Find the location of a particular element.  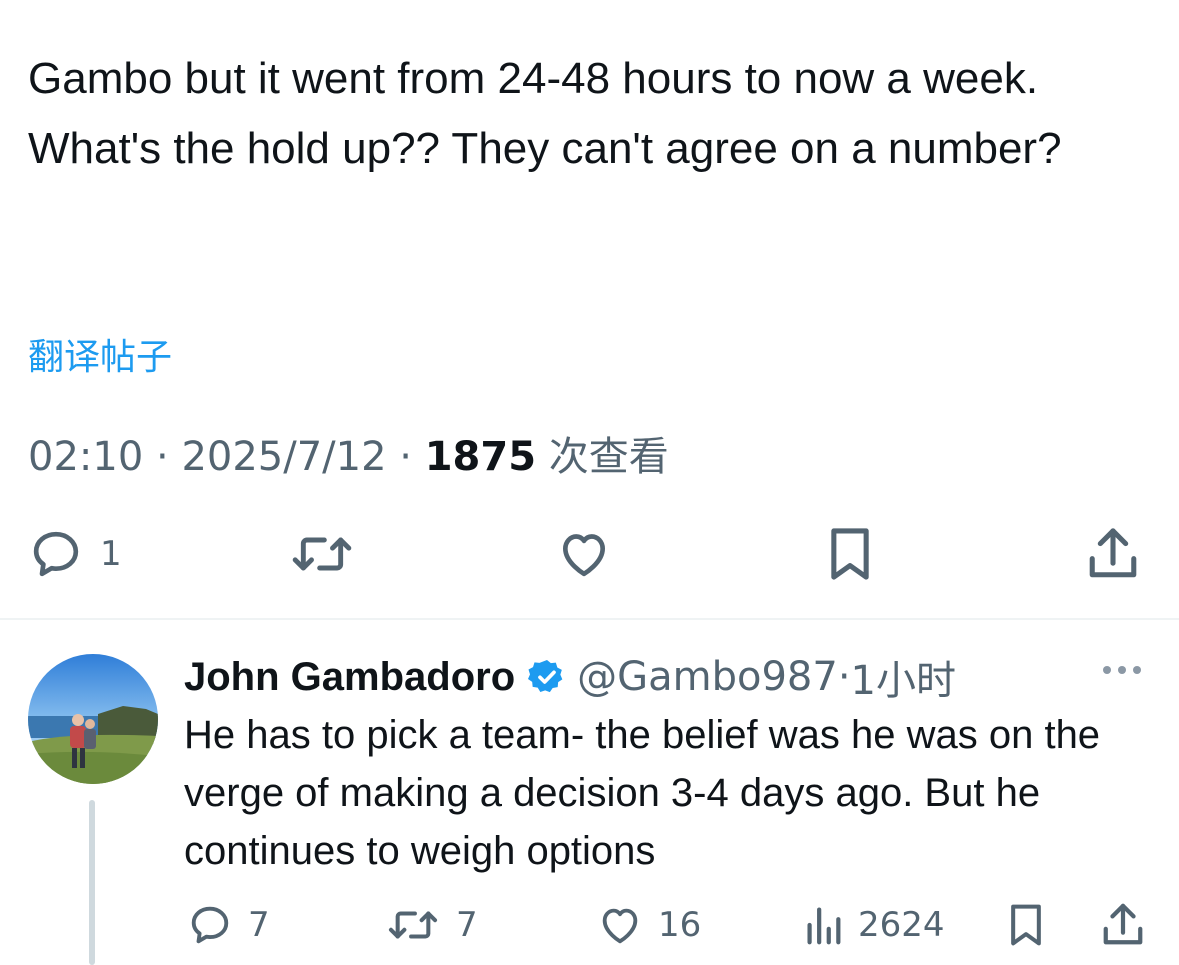

like-button is located at coordinates (584, 554).